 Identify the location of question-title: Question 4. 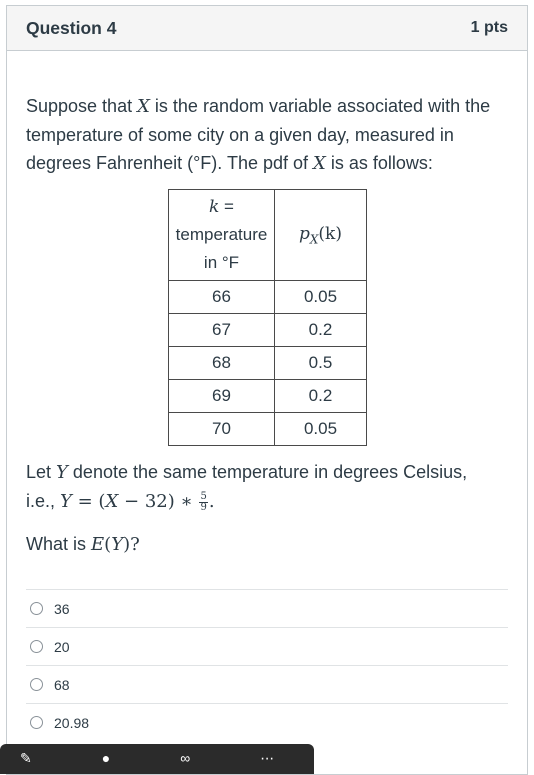
(71, 27).